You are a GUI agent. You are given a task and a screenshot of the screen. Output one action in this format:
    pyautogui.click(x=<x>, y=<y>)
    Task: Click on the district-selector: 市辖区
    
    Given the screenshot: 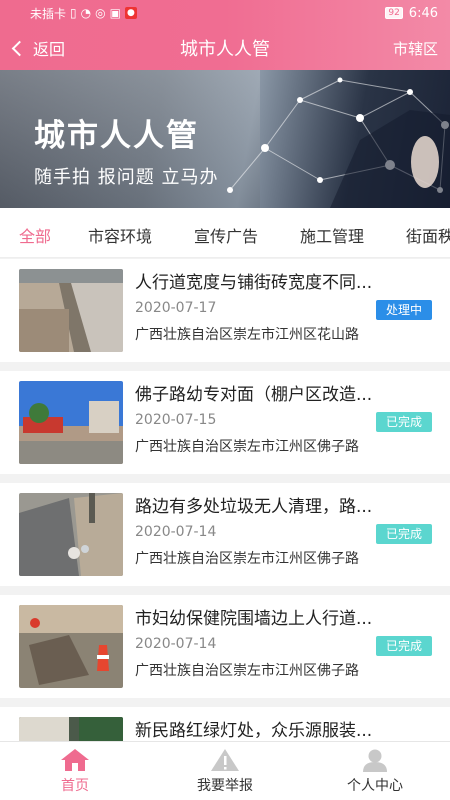 What is the action you would take?
    pyautogui.click(x=415, y=48)
    